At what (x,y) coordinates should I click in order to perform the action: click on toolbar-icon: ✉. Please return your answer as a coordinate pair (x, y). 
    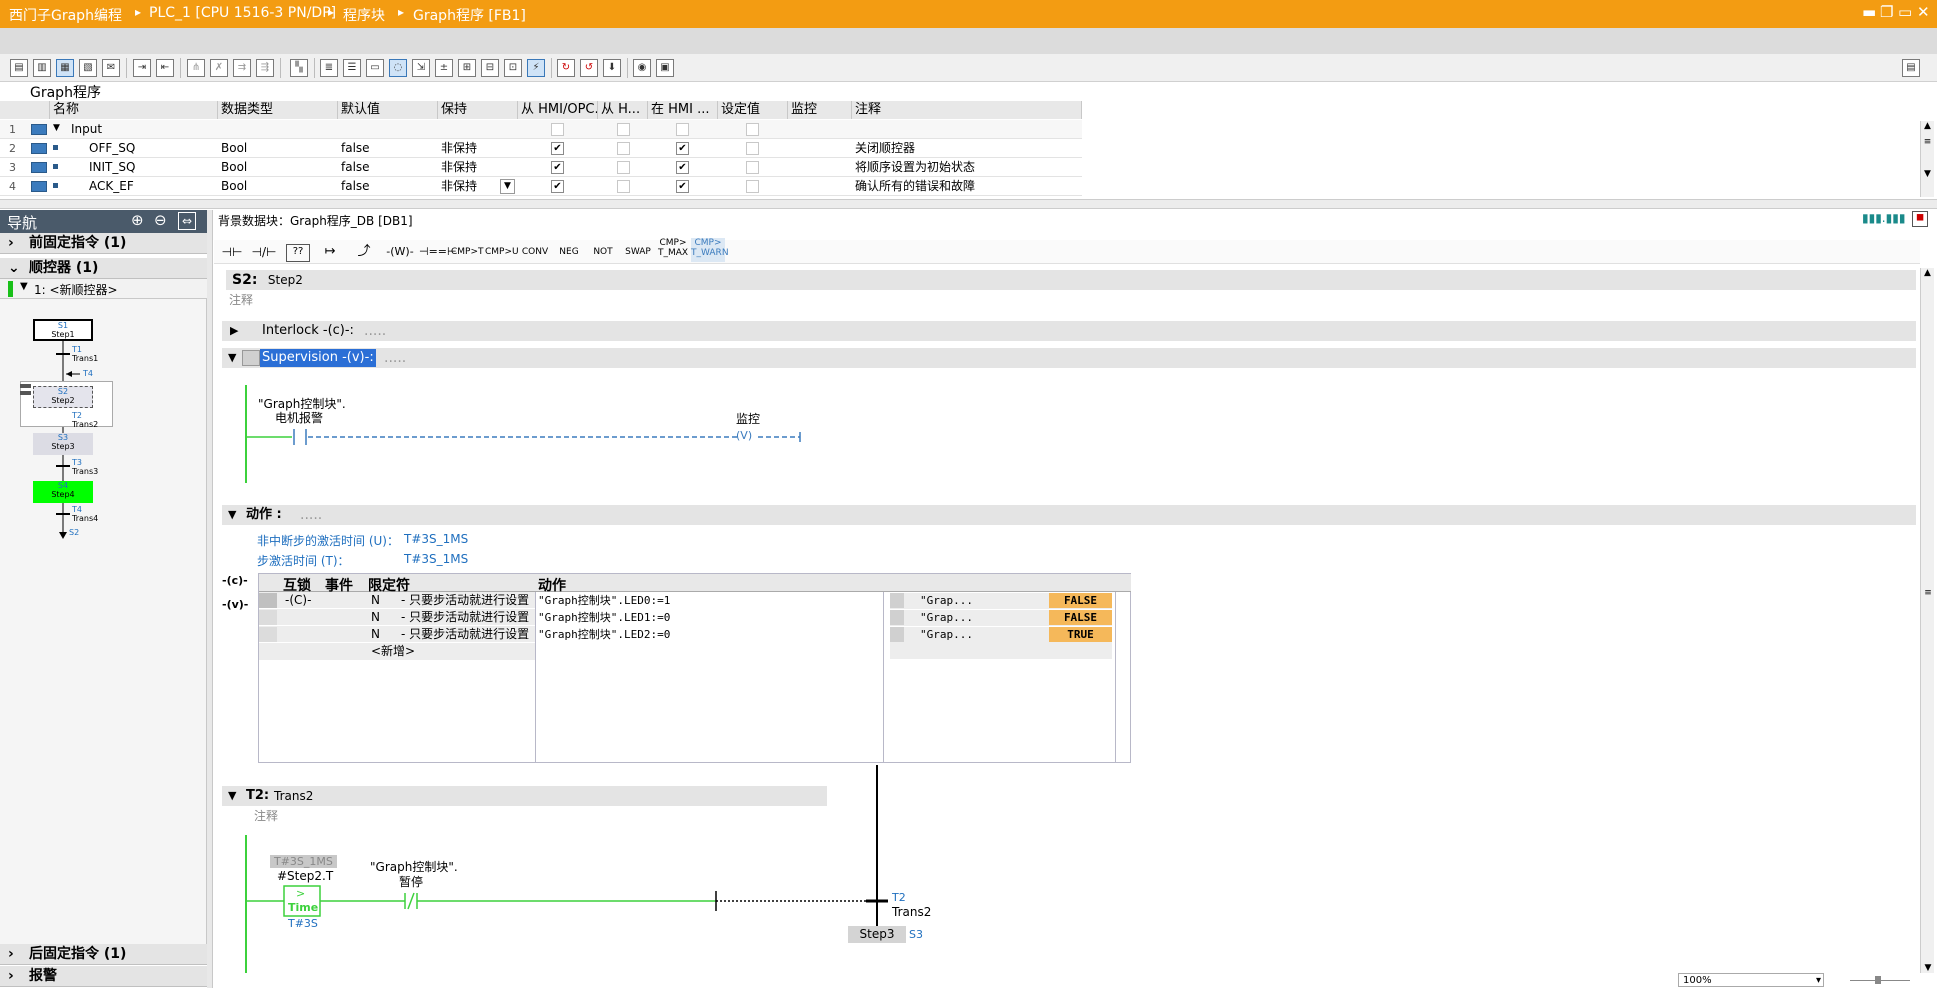
    Looking at the image, I should click on (111, 68).